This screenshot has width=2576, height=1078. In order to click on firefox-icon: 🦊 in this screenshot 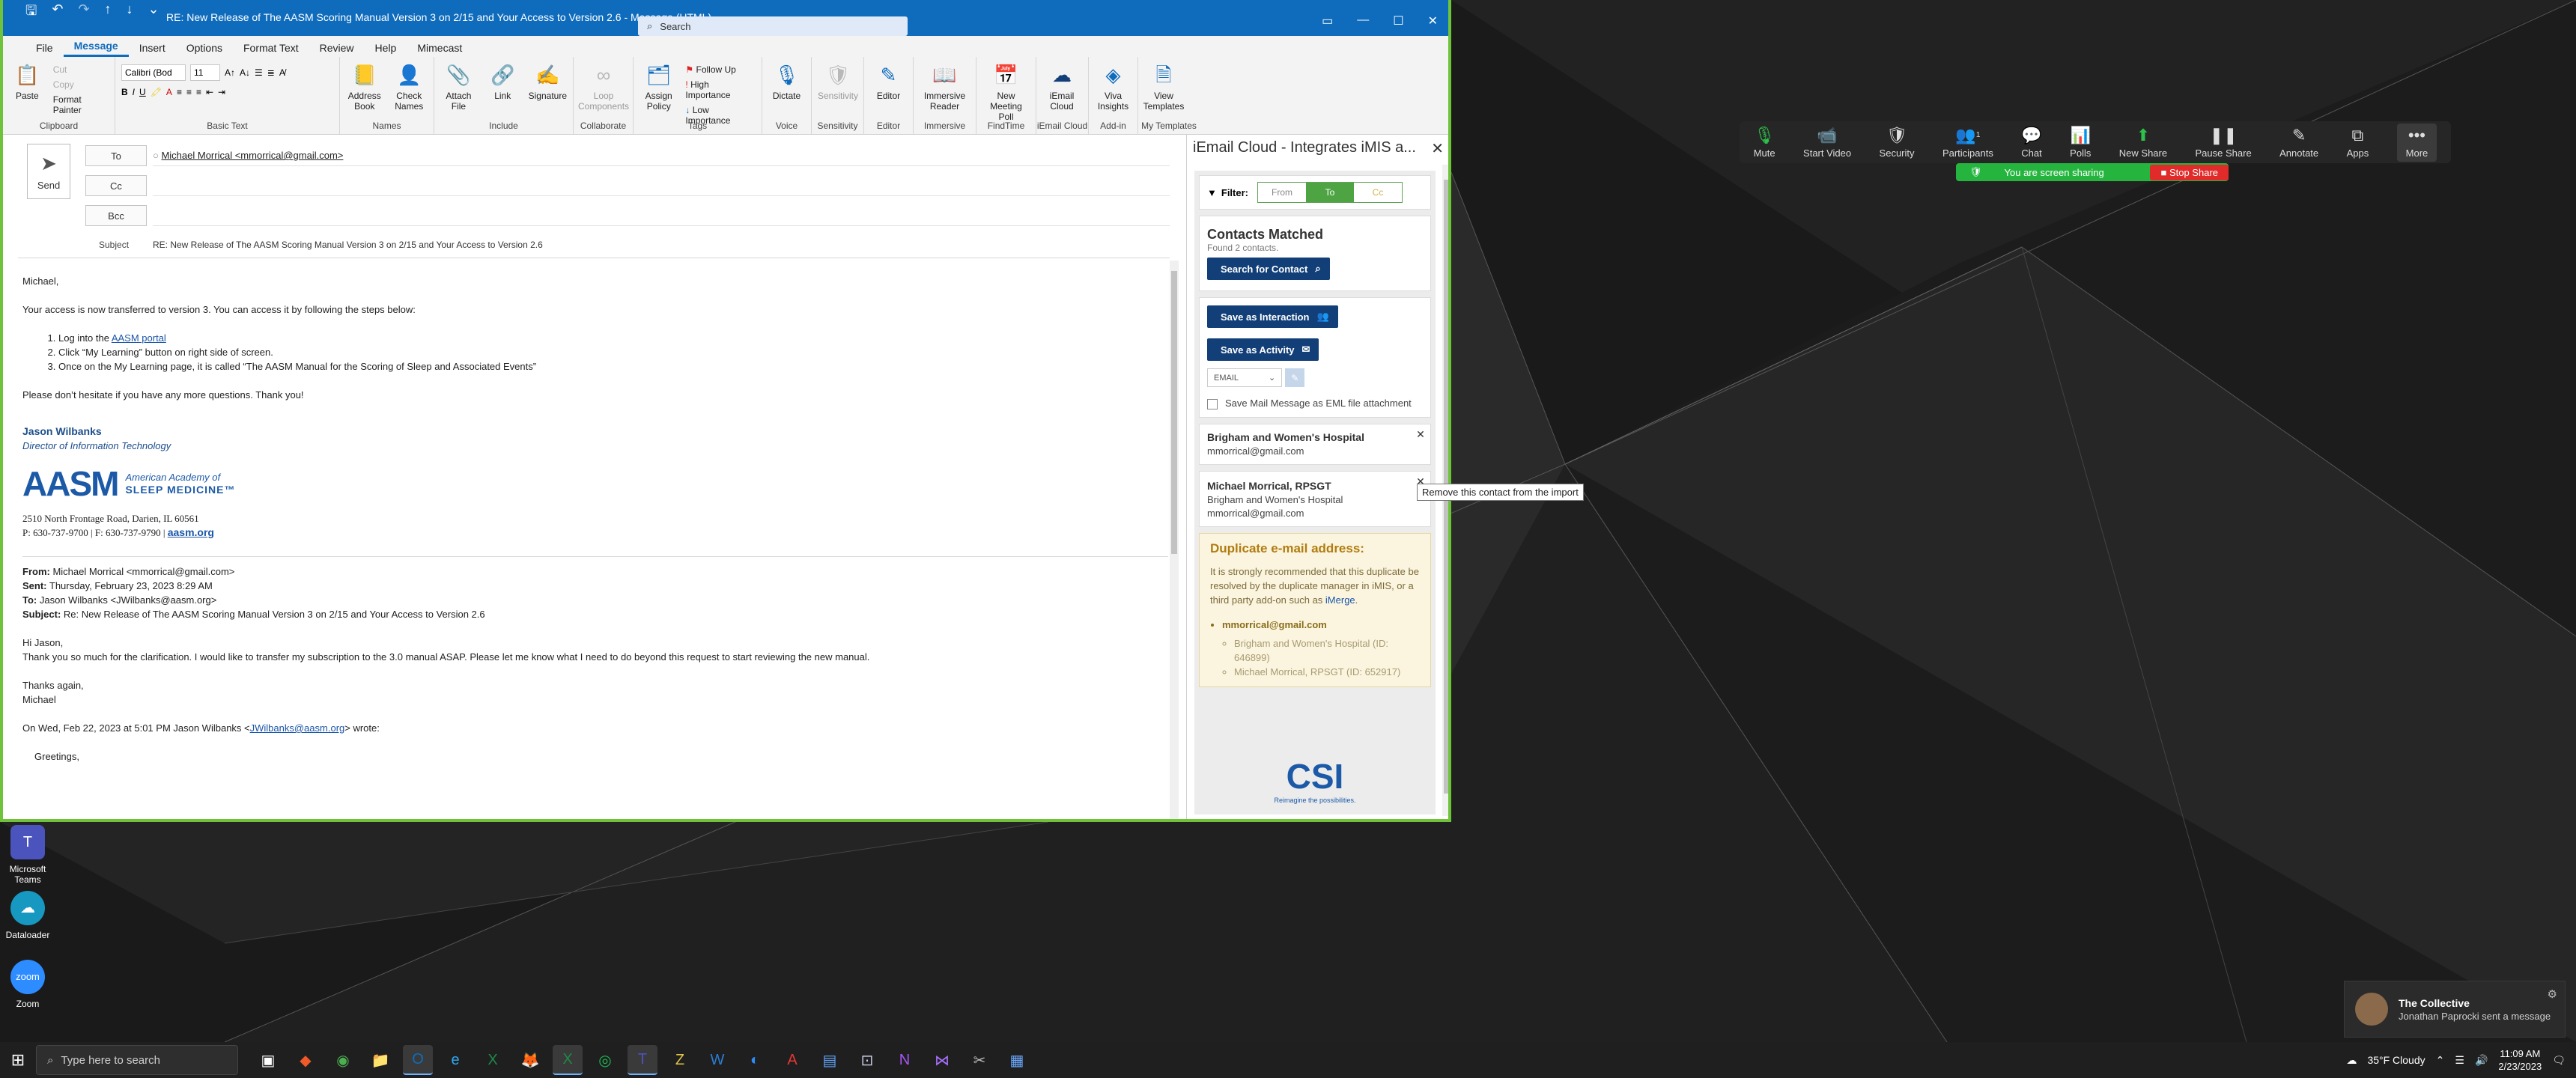, I will do `click(530, 1060)`.